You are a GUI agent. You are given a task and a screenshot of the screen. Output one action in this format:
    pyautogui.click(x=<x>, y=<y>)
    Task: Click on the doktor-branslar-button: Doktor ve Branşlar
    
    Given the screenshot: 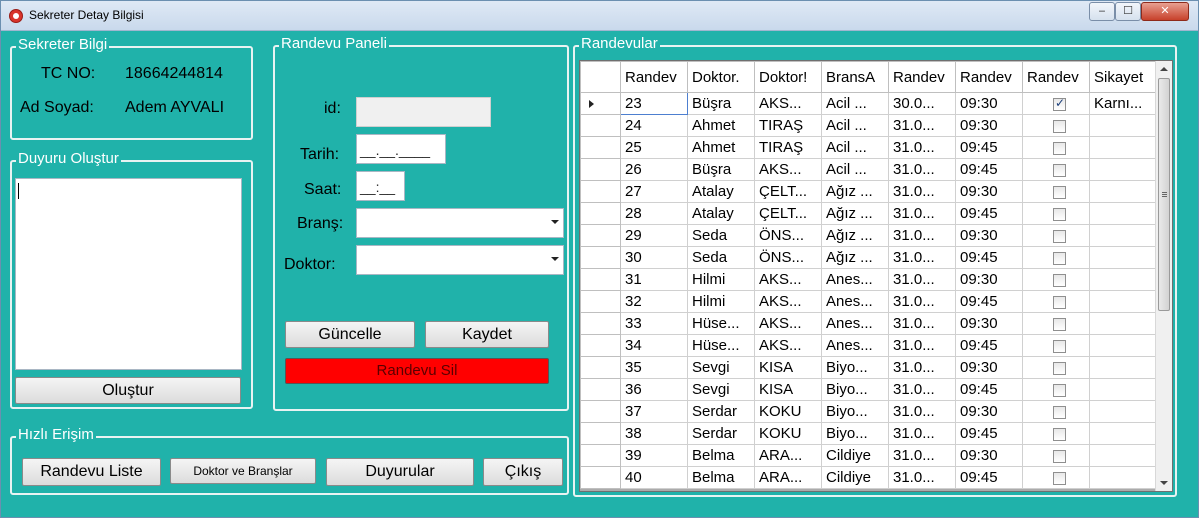 What is the action you would take?
    pyautogui.click(x=243, y=471)
    